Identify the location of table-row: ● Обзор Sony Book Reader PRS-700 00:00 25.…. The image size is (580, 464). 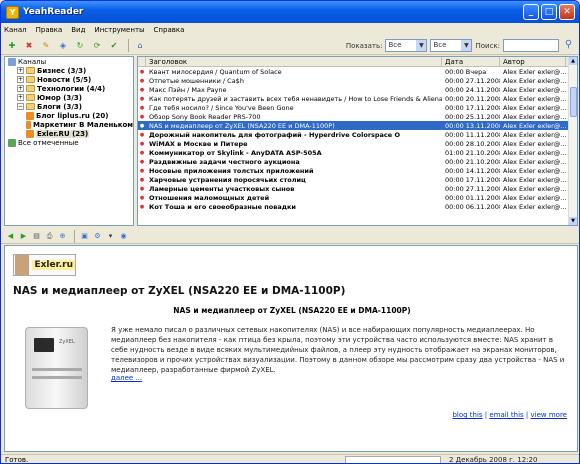
(357, 116).